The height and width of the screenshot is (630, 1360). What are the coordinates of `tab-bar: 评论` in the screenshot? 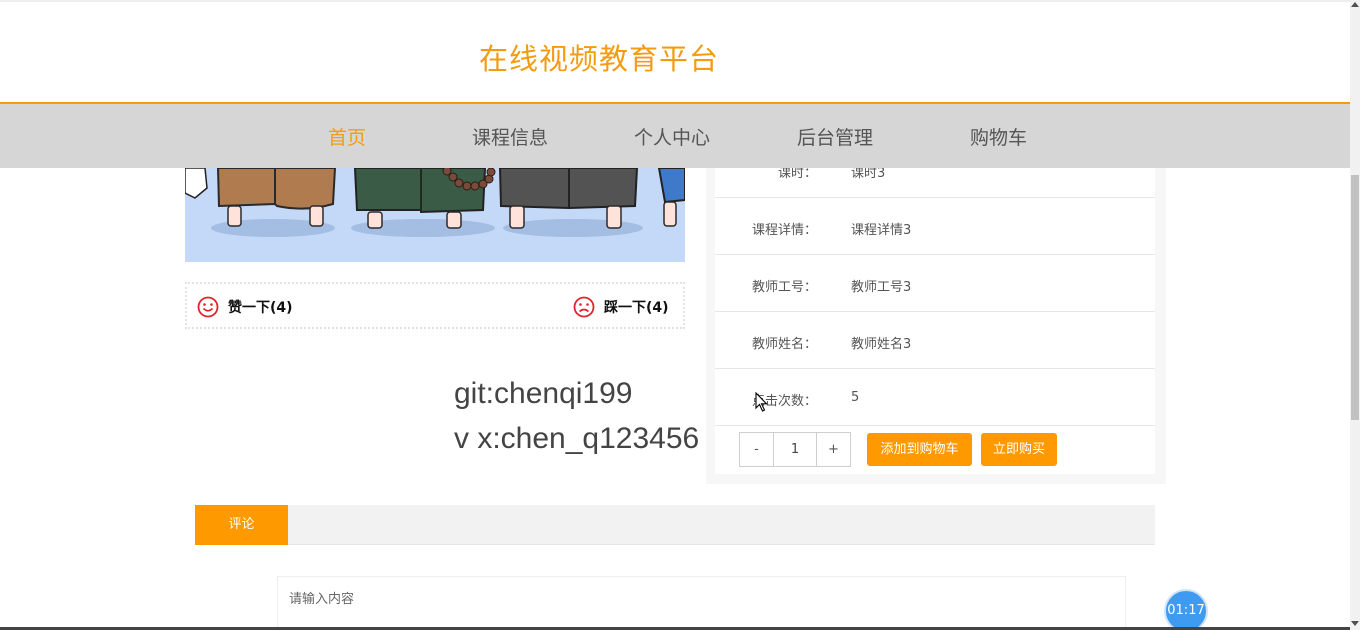 It's located at (675, 525).